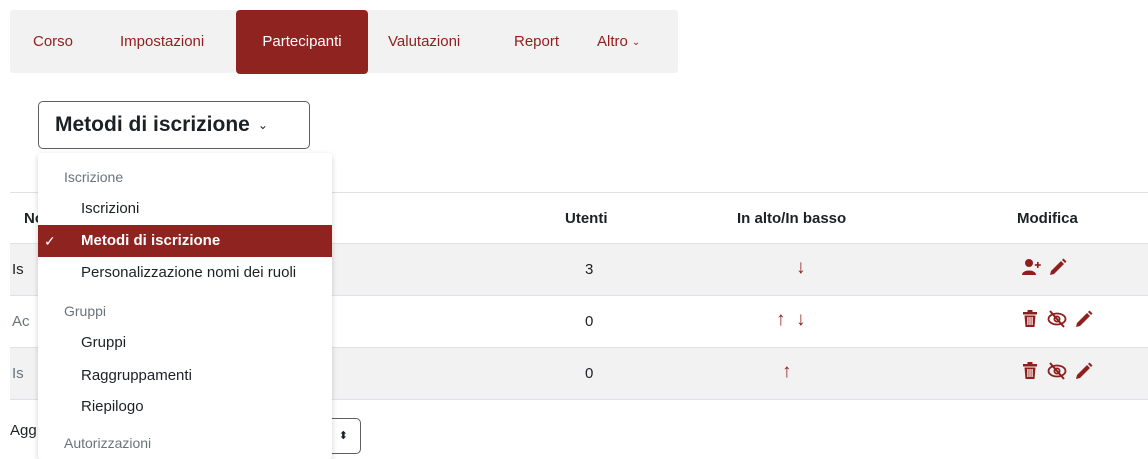  What do you see at coordinates (136, 375) in the screenshot?
I see `dropdown-item-label: Raggruppamenti` at bounding box center [136, 375].